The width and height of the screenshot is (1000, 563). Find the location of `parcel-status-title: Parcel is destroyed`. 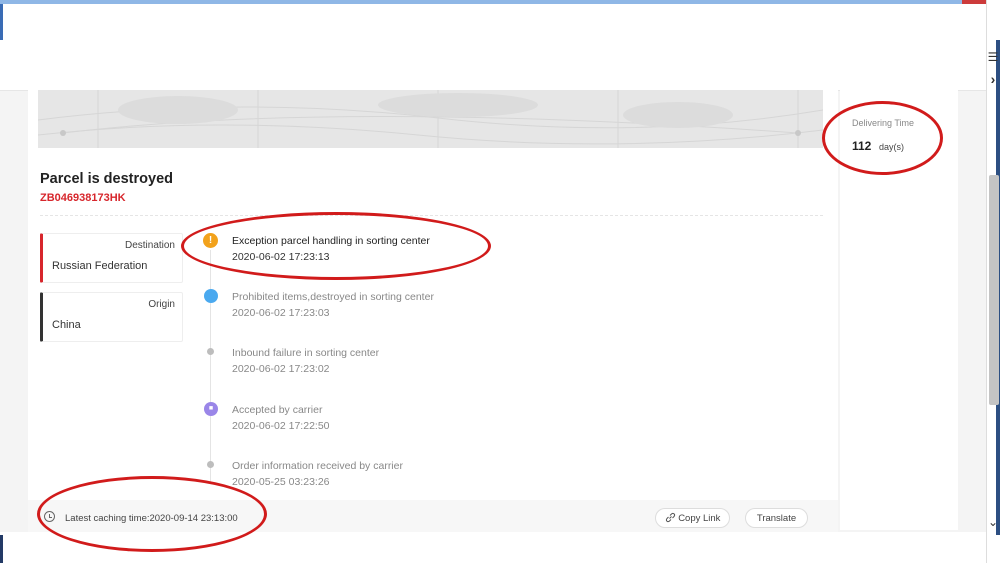

parcel-status-title: Parcel is destroyed is located at coordinates (106, 179).